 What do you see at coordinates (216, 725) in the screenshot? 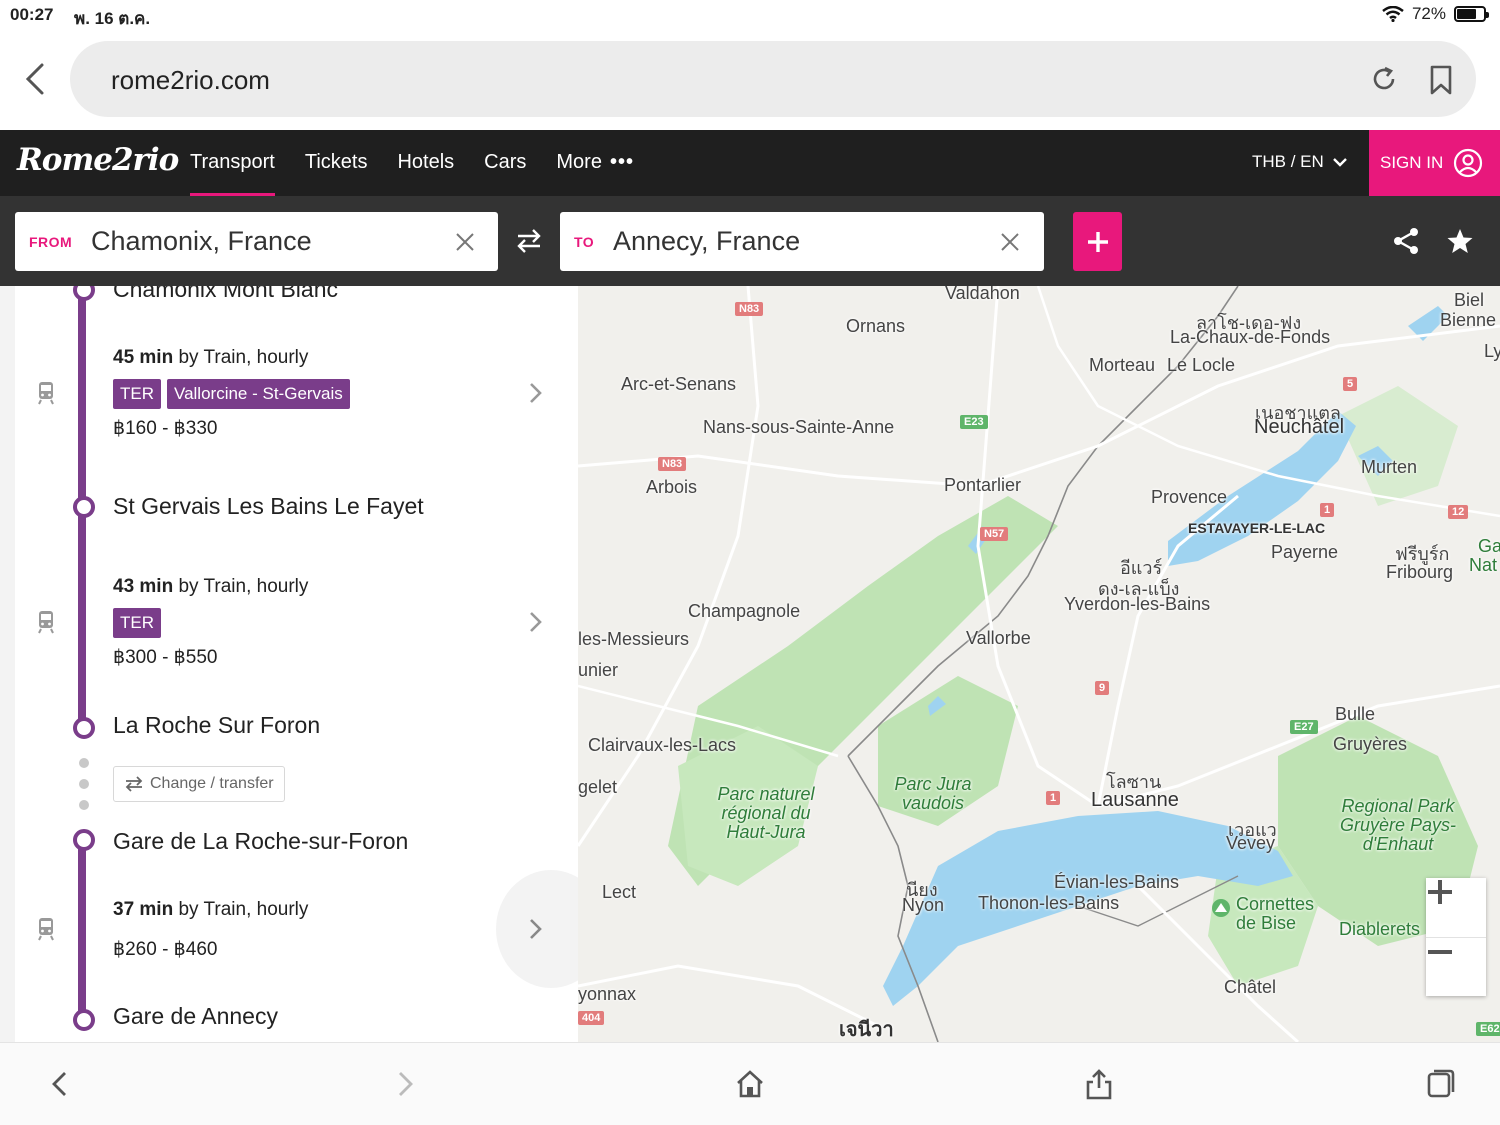
I see `stop-name: La Roche Sur Foron` at bounding box center [216, 725].